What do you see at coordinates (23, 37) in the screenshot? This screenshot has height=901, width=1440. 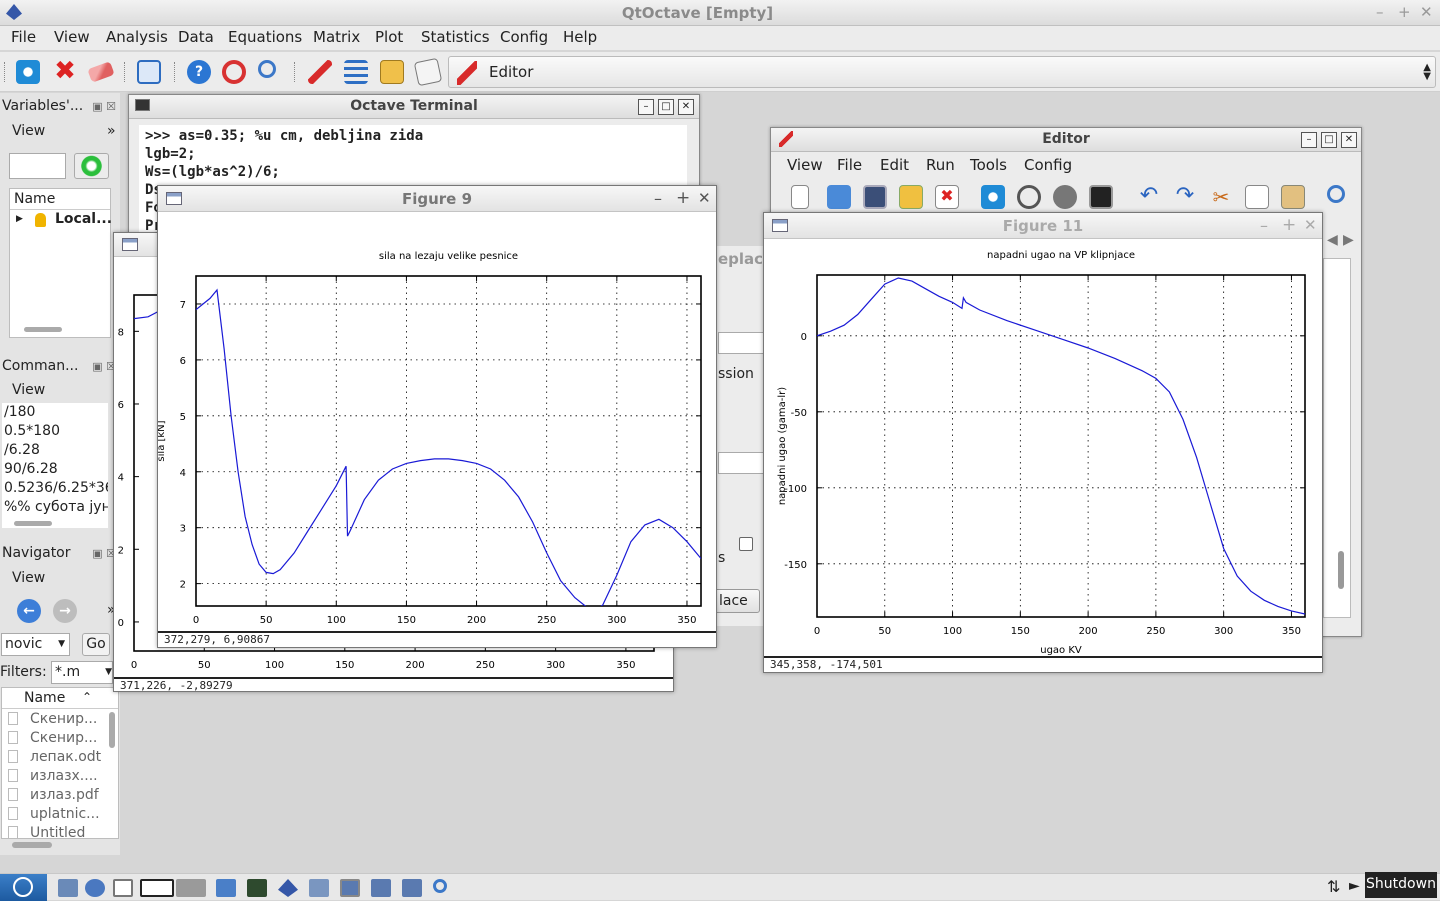 I see `menu-file: File` at bounding box center [23, 37].